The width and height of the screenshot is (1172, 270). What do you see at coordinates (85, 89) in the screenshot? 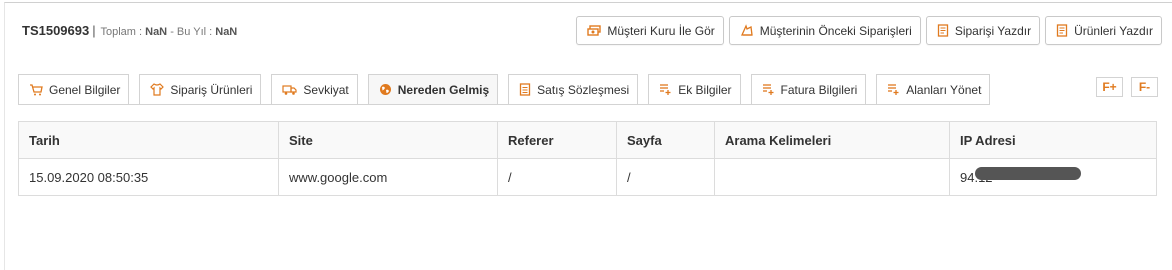
I see `tab-general-info-label: Genel Bilgiler` at bounding box center [85, 89].